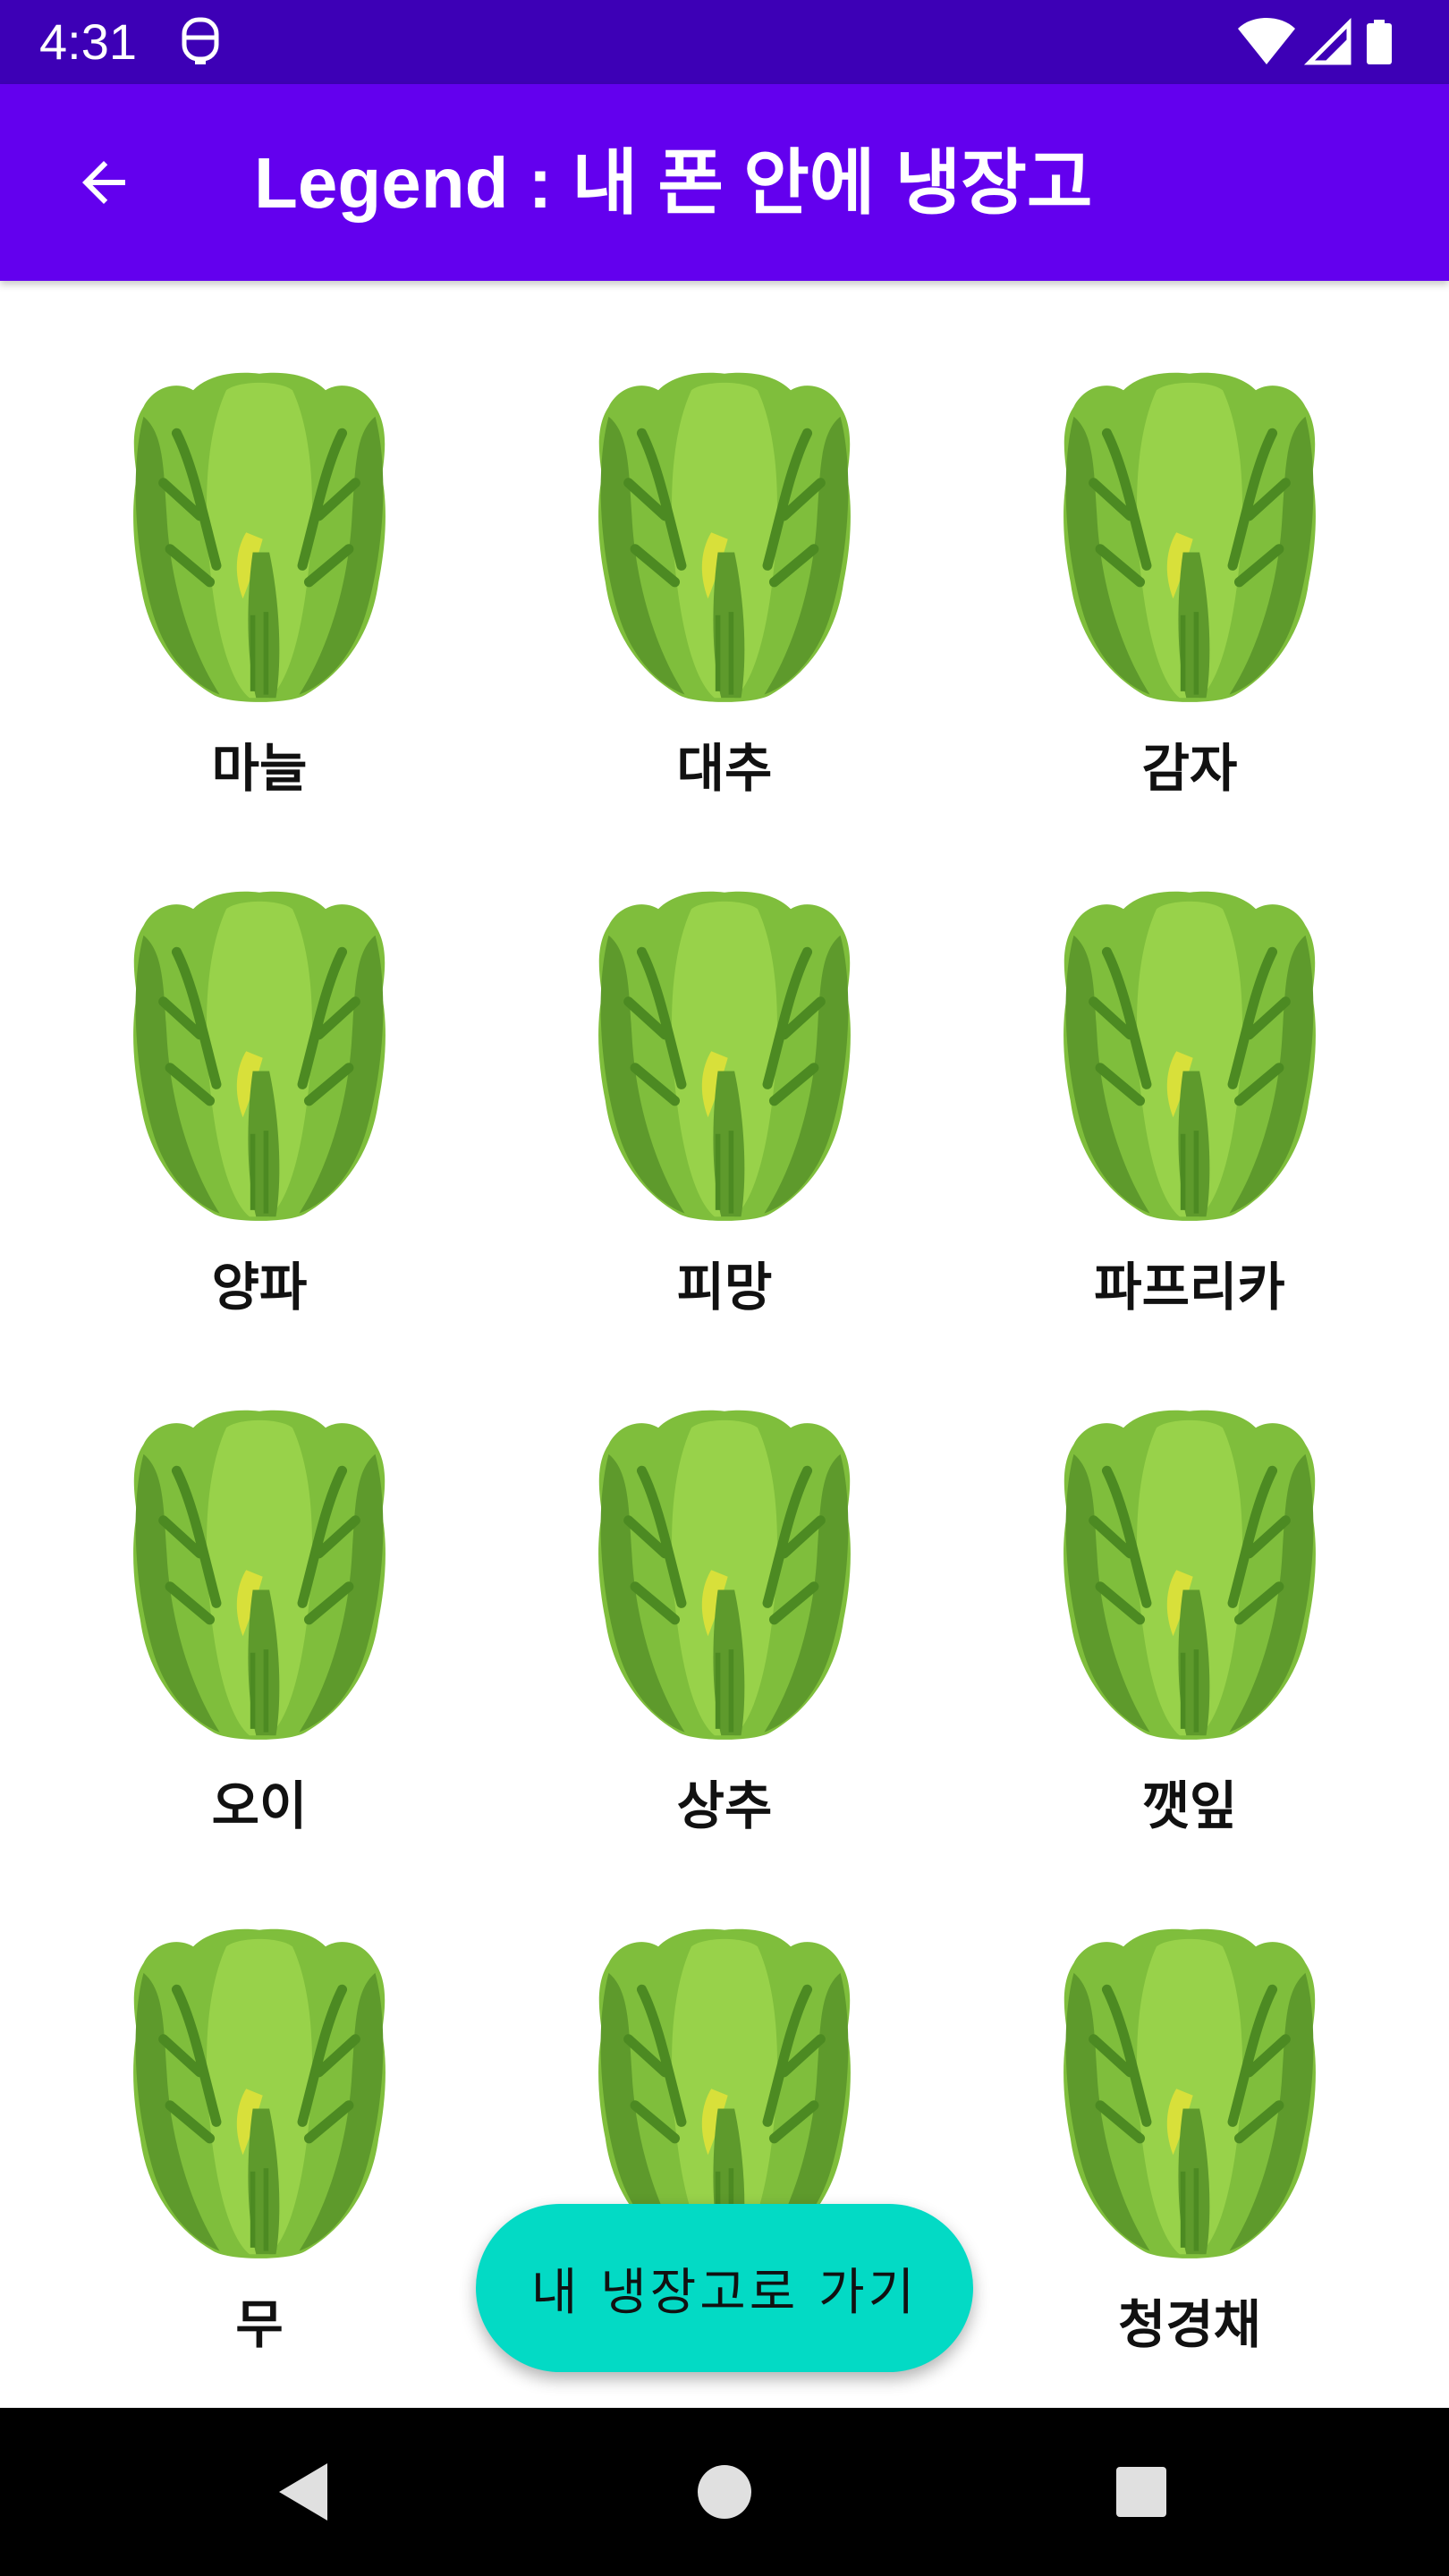 This screenshot has width=1449, height=2576. I want to click on grid-item: 양파, so click(259, 1059).